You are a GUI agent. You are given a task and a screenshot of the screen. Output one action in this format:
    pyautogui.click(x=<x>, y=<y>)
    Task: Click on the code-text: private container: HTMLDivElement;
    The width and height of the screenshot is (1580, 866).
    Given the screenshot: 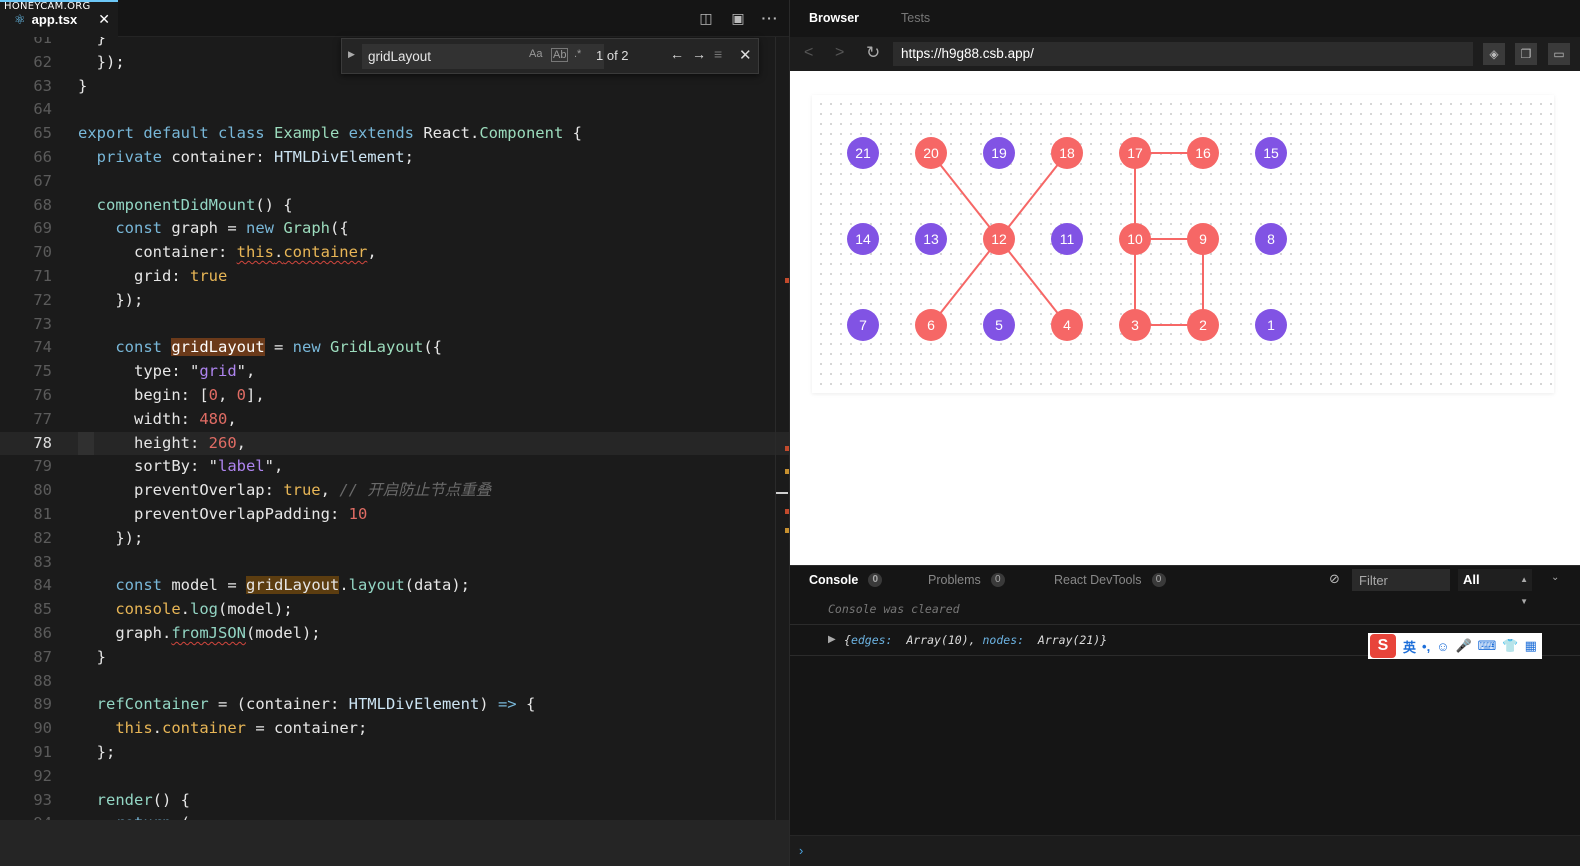 What is the action you would take?
    pyautogui.click(x=255, y=157)
    